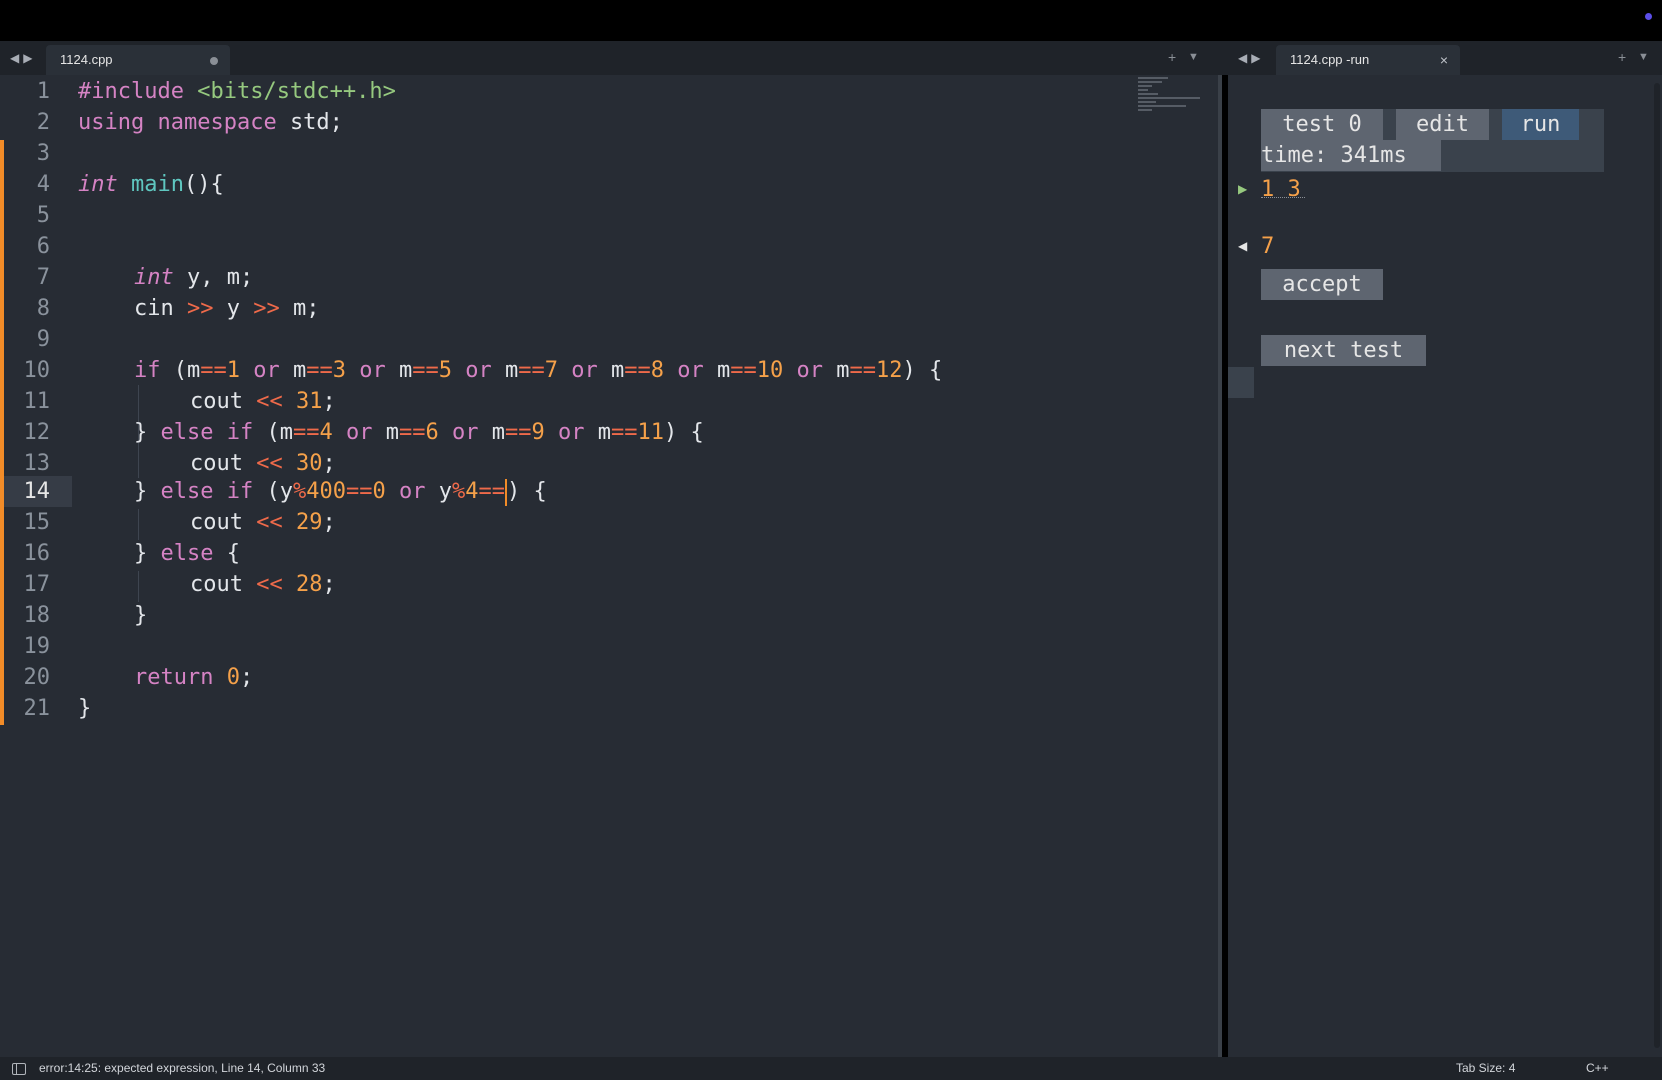 The image size is (1662, 1080). What do you see at coordinates (37, 522) in the screenshot?
I see `line-number: 15` at bounding box center [37, 522].